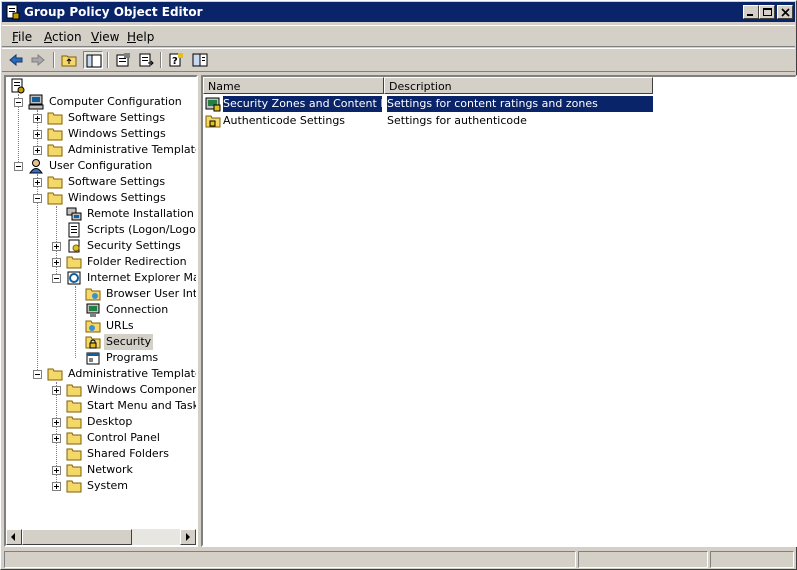 The width and height of the screenshot is (797, 570). I want to click on properties-button, so click(123, 60).